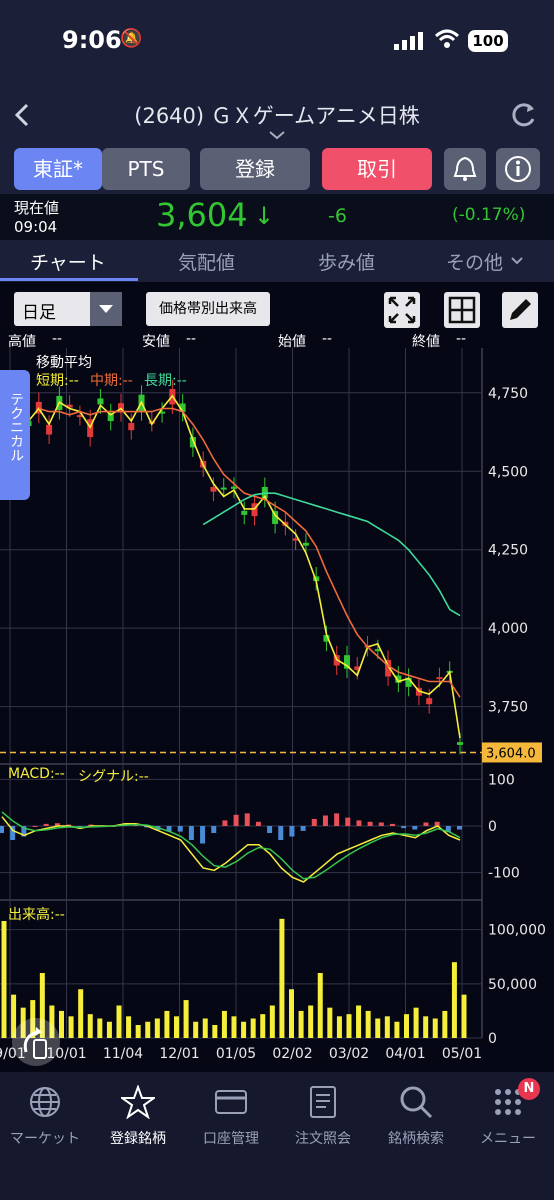 The width and height of the screenshot is (554, 1200). I want to click on tab-quotes: 気配値, so click(206, 261).